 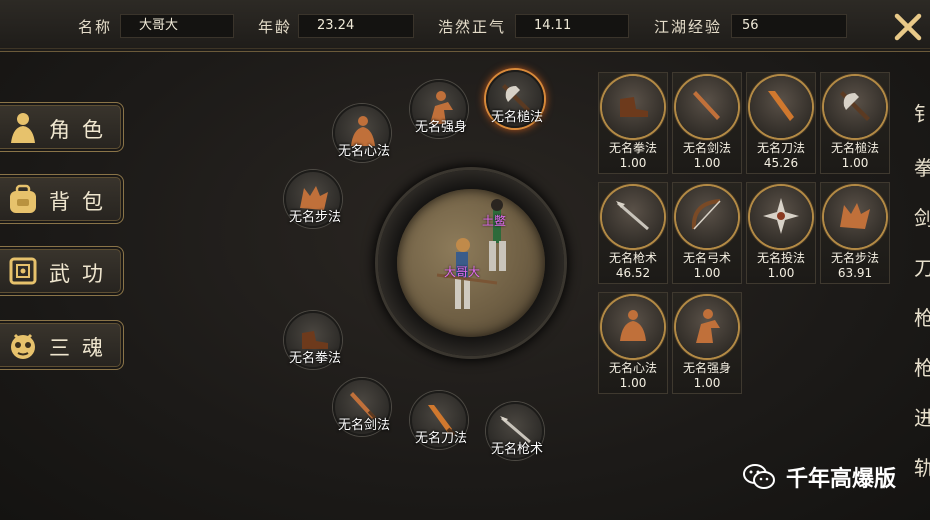 I want to click on skill-name: 无名剑法, so click(x=363, y=425).